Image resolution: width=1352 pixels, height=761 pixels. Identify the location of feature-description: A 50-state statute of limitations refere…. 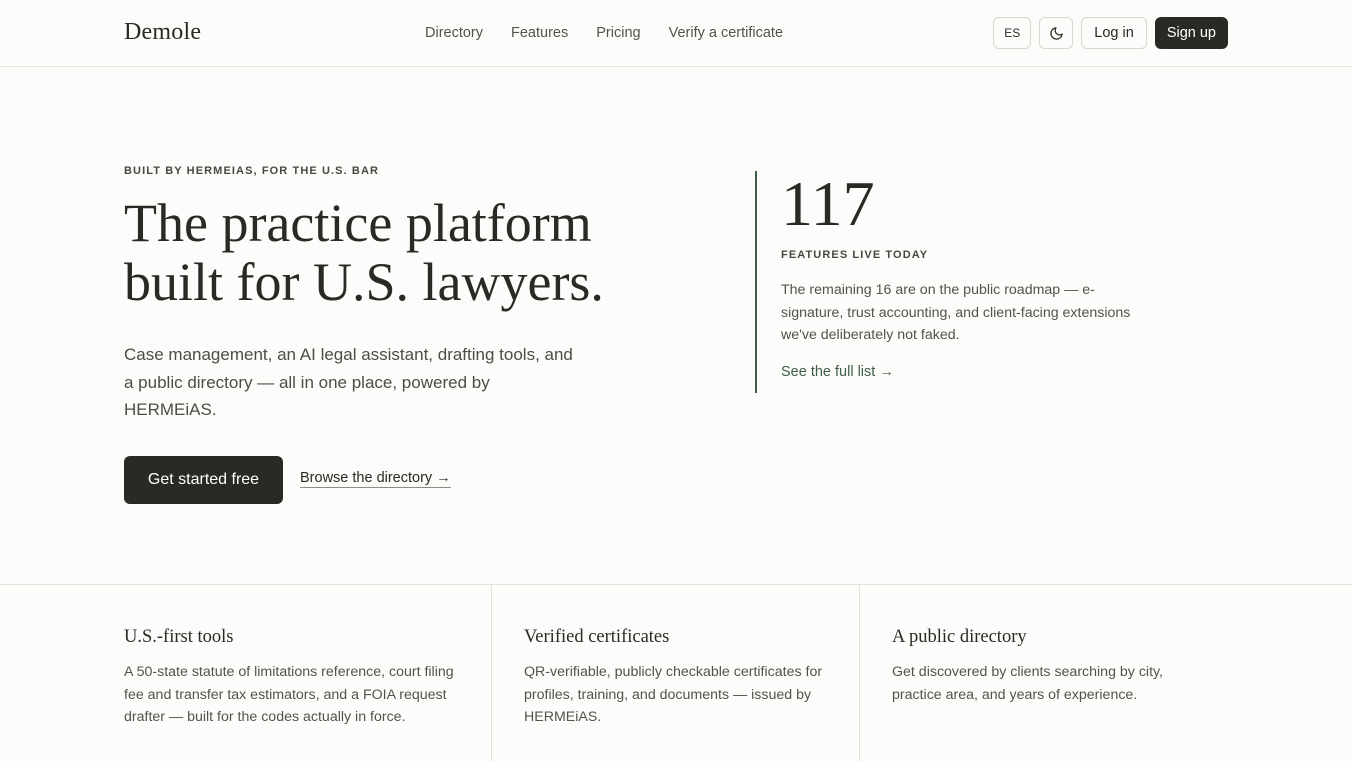
(289, 694).